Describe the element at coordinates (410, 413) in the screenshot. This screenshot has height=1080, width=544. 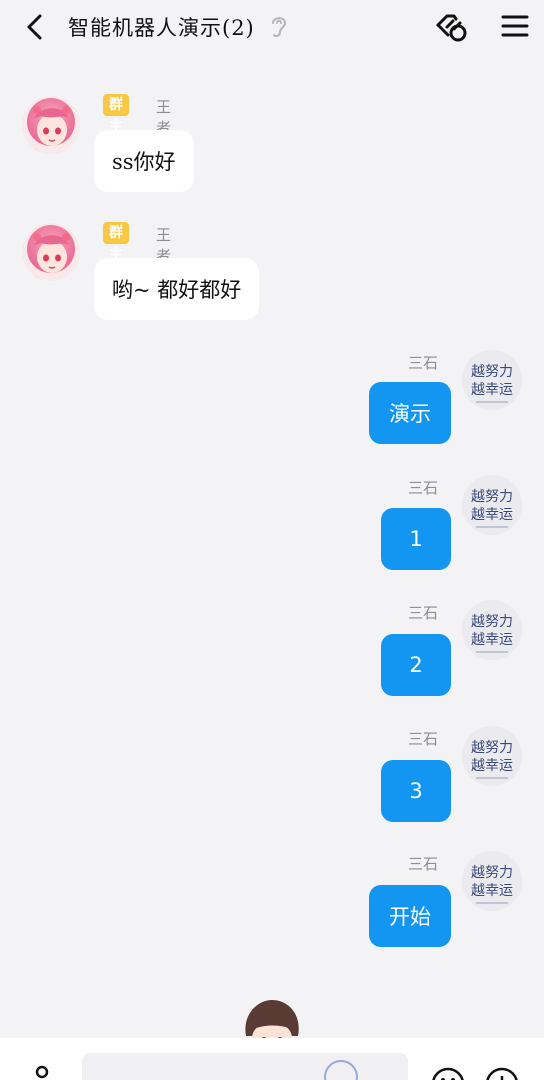
I see `message-bubble: 演示` at that location.